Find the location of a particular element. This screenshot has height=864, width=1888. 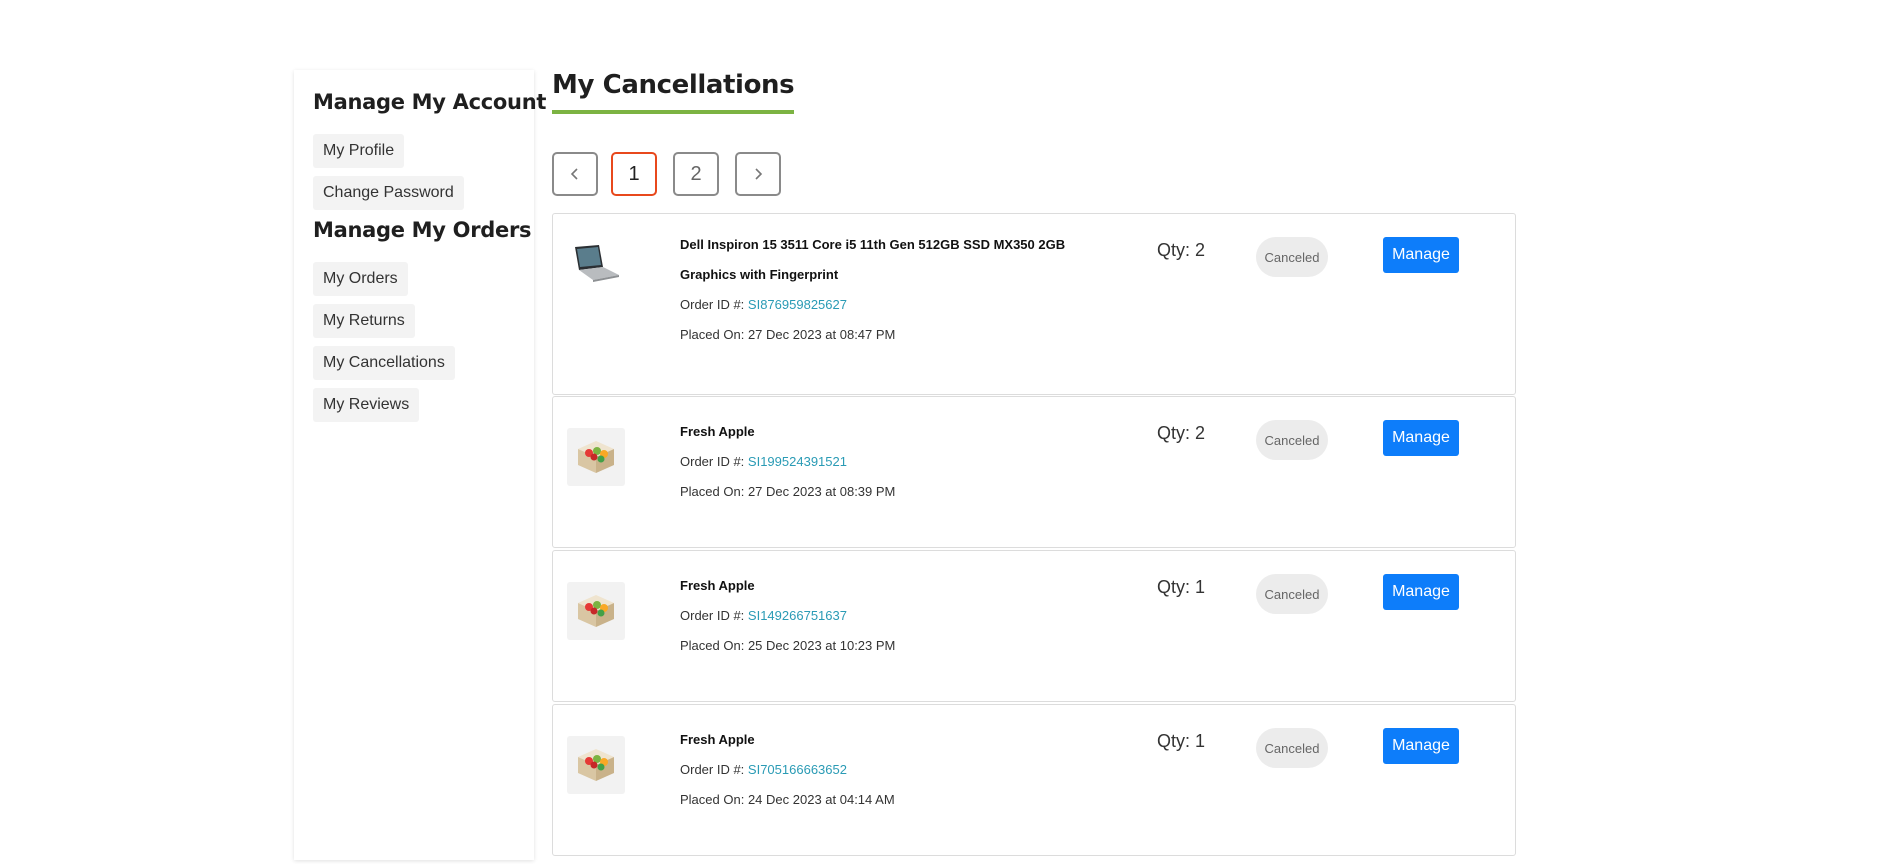

placed-on-line: Placed On: 27 Dec 2023 at 08:39 PM is located at coordinates (890, 492).